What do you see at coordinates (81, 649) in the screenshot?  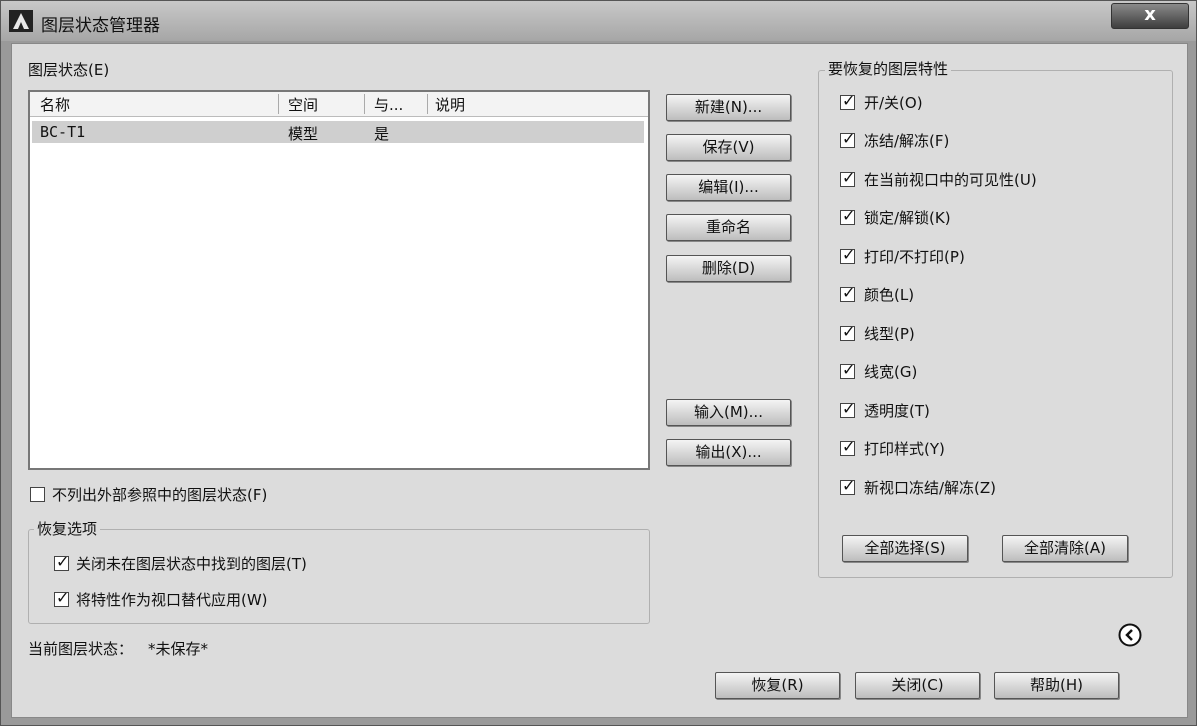 I see `current-state-label: 当前图层状态：` at bounding box center [81, 649].